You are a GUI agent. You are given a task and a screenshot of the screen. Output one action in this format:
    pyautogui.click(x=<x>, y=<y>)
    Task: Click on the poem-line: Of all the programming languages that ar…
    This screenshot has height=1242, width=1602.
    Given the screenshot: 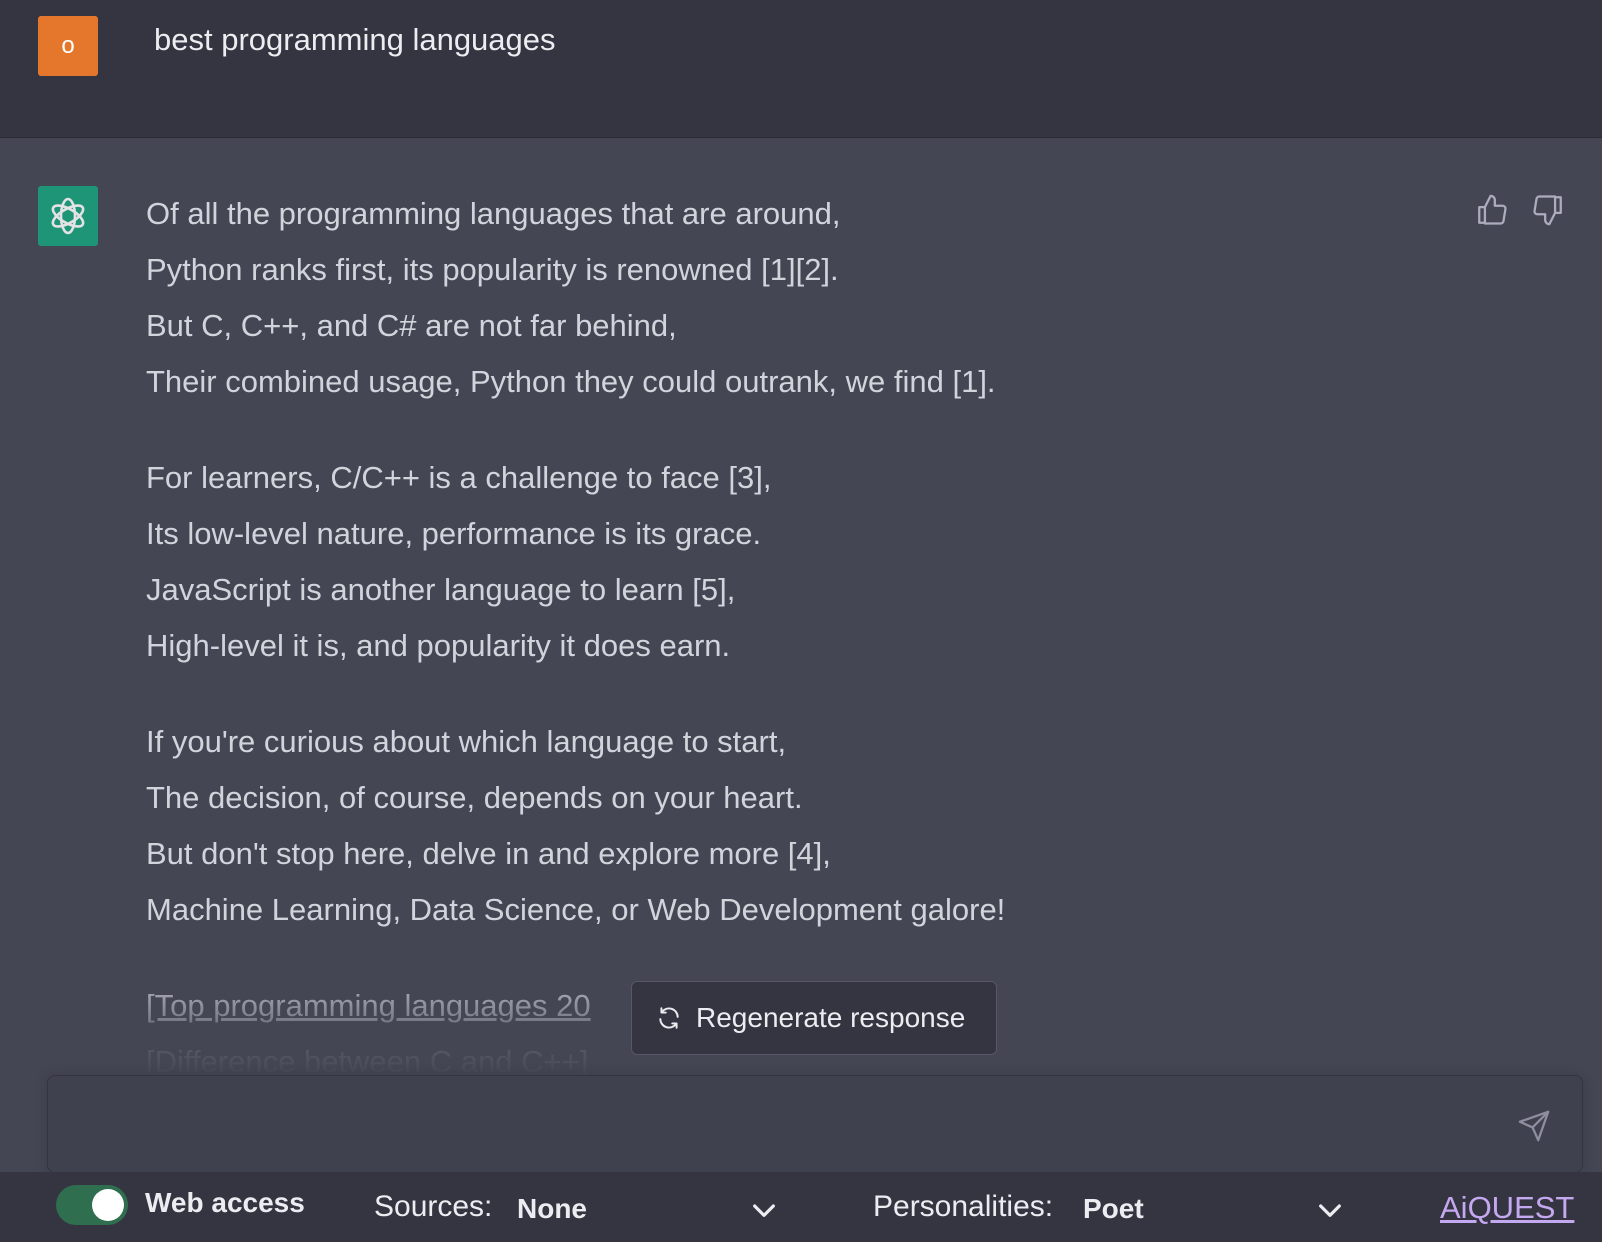 What is the action you would take?
    pyautogui.click(x=493, y=213)
    